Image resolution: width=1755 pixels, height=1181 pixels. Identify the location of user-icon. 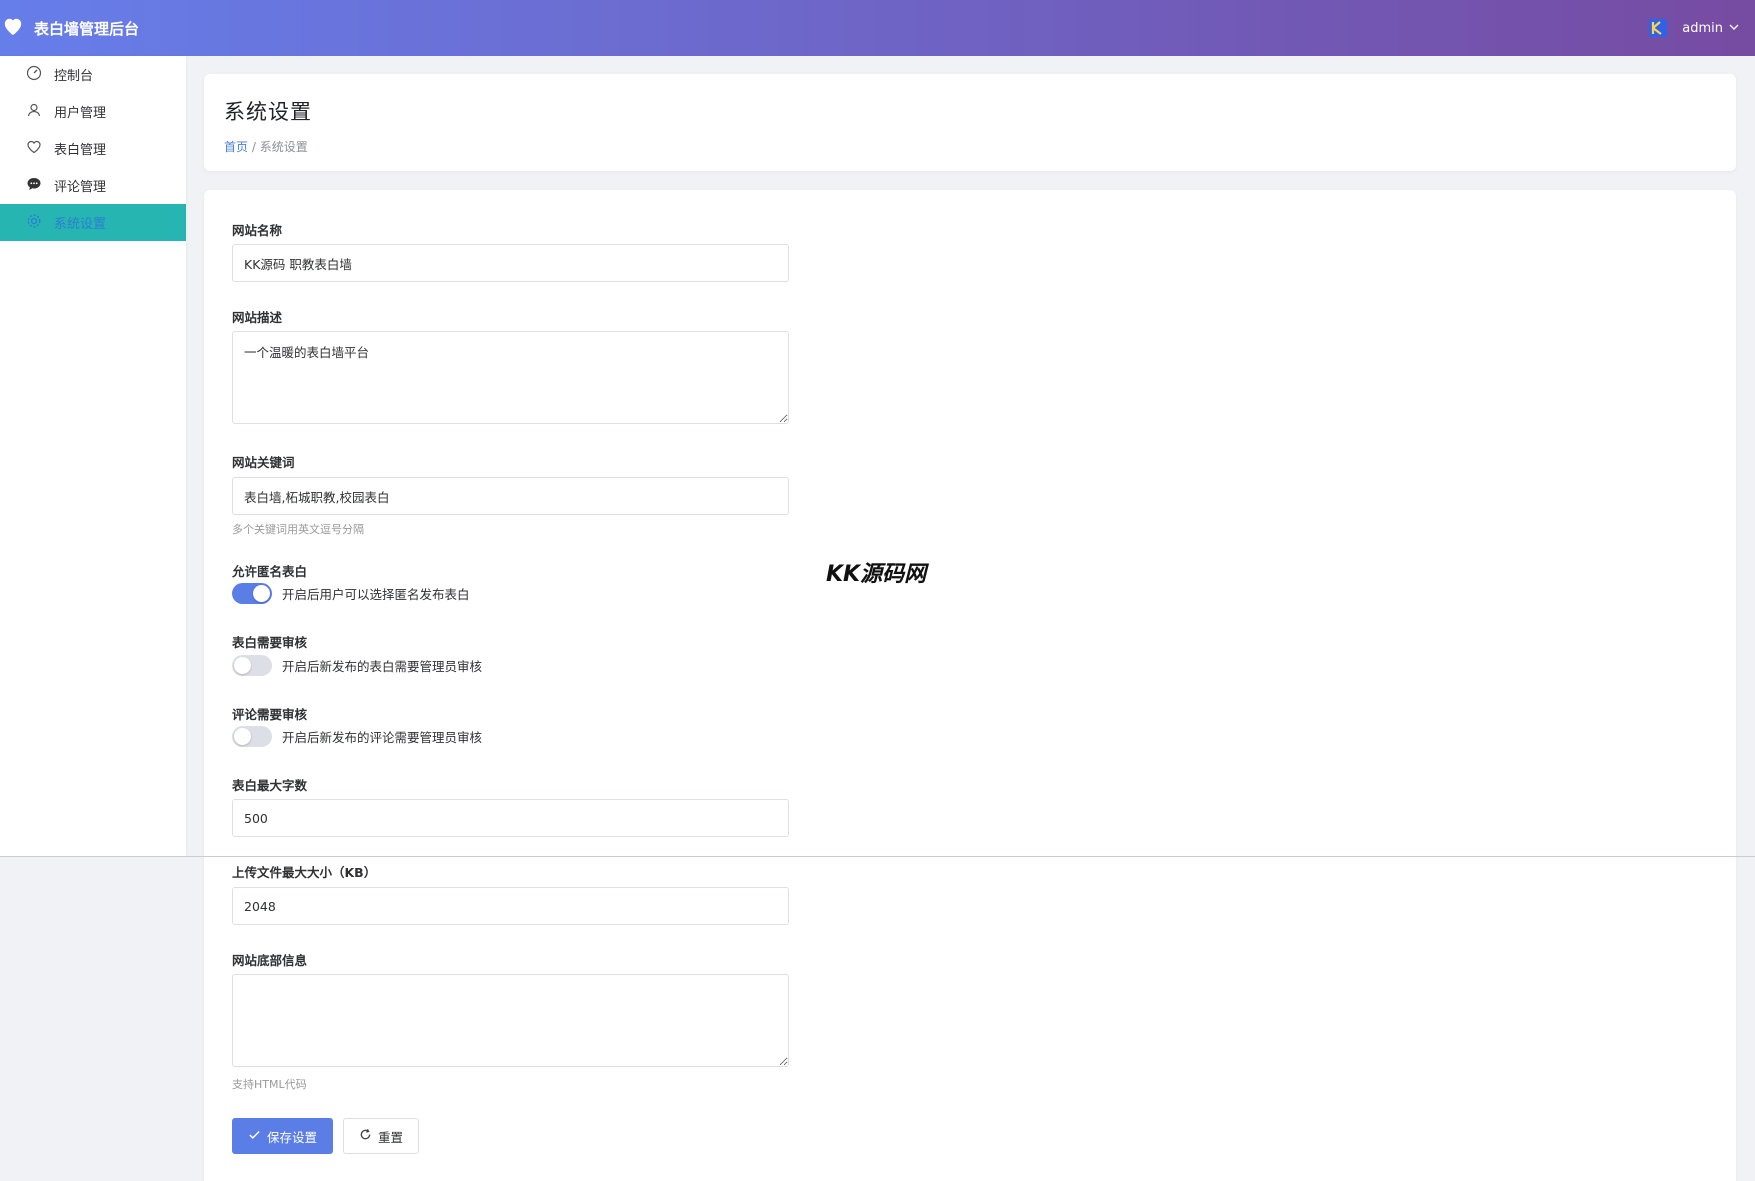
(34, 112).